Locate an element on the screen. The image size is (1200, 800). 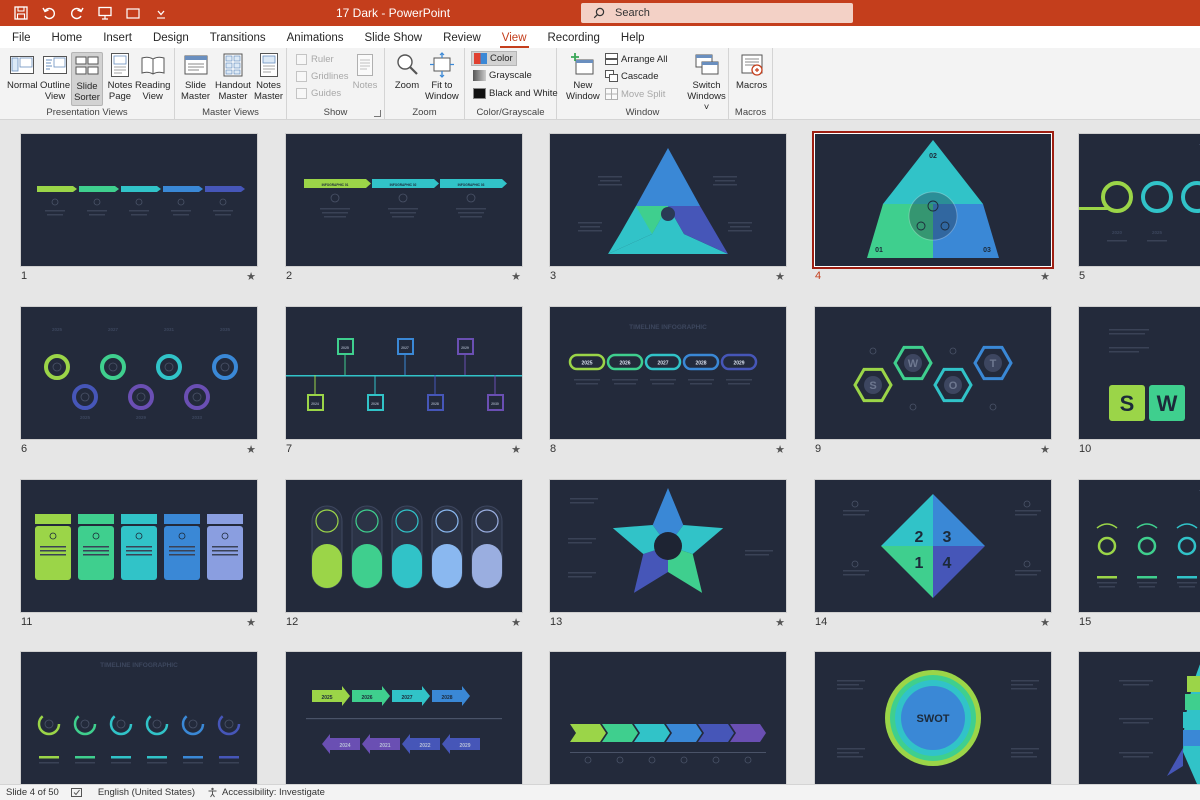
customize-icon is located at coordinates (161, 13).